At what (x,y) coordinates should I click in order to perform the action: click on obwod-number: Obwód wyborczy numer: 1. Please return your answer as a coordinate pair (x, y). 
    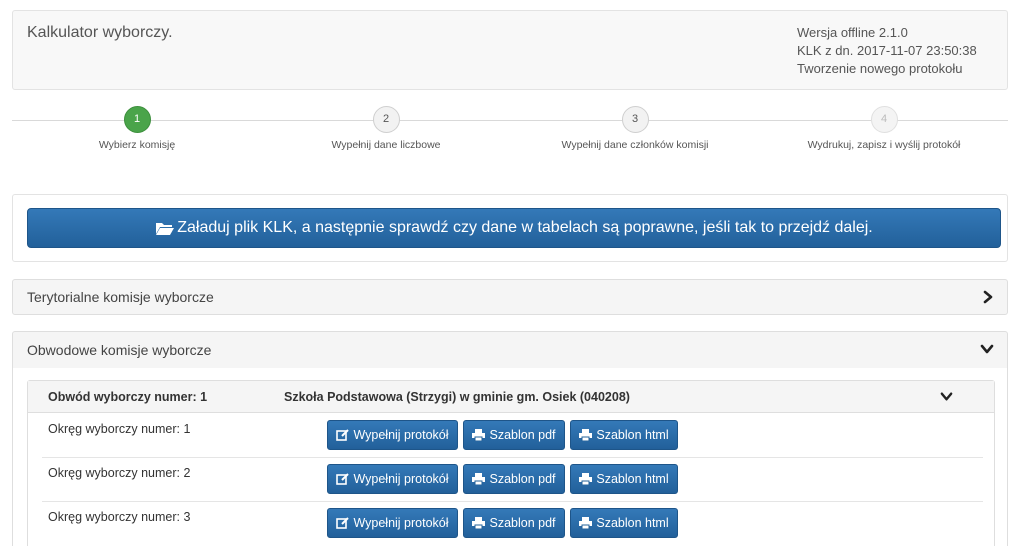
    Looking at the image, I should click on (128, 397).